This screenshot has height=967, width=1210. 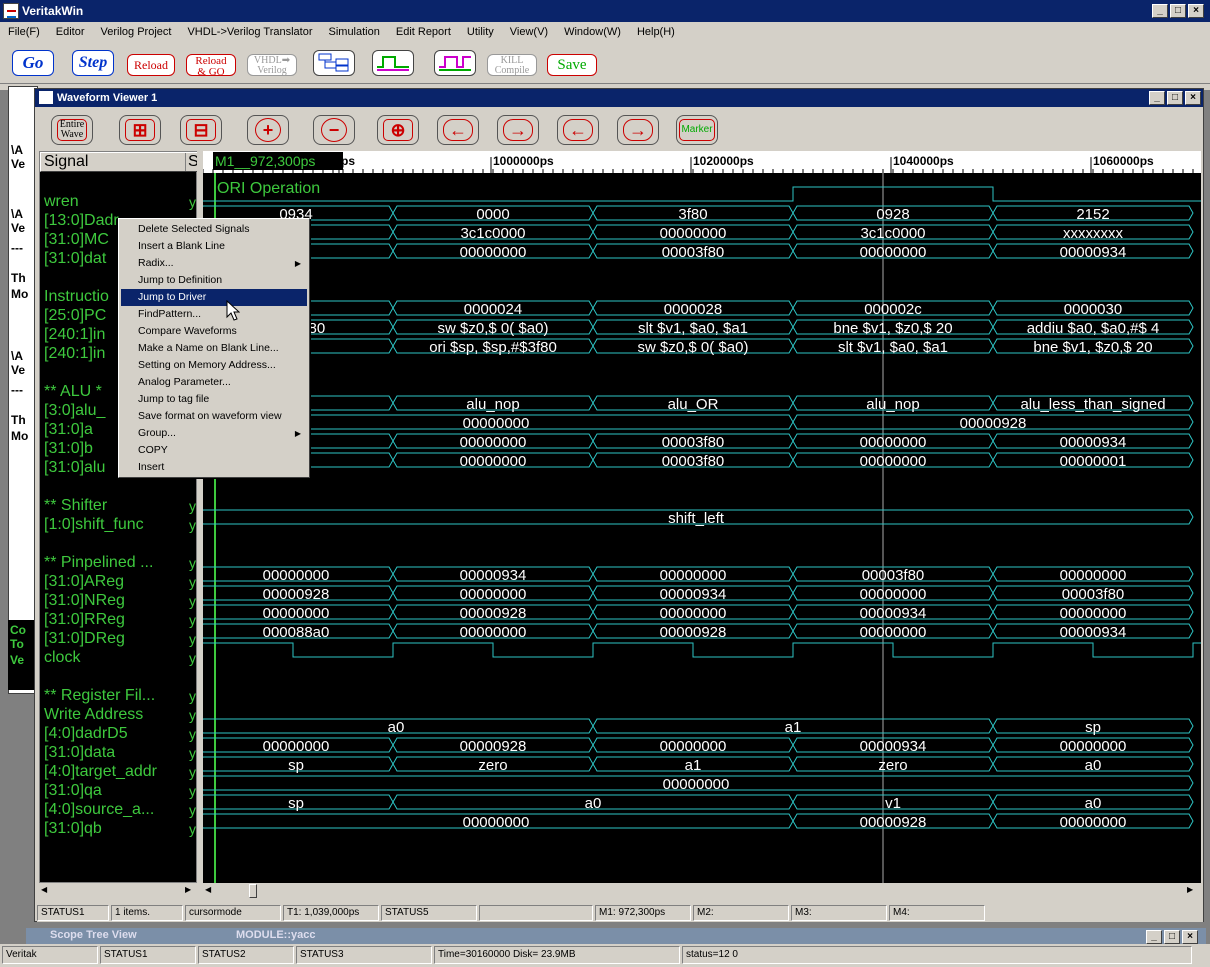 What do you see at coordinates (86, 733) in the screenshot?
I see `signal-name: [4:0]dadrD5` at bounding box center [86, 733].